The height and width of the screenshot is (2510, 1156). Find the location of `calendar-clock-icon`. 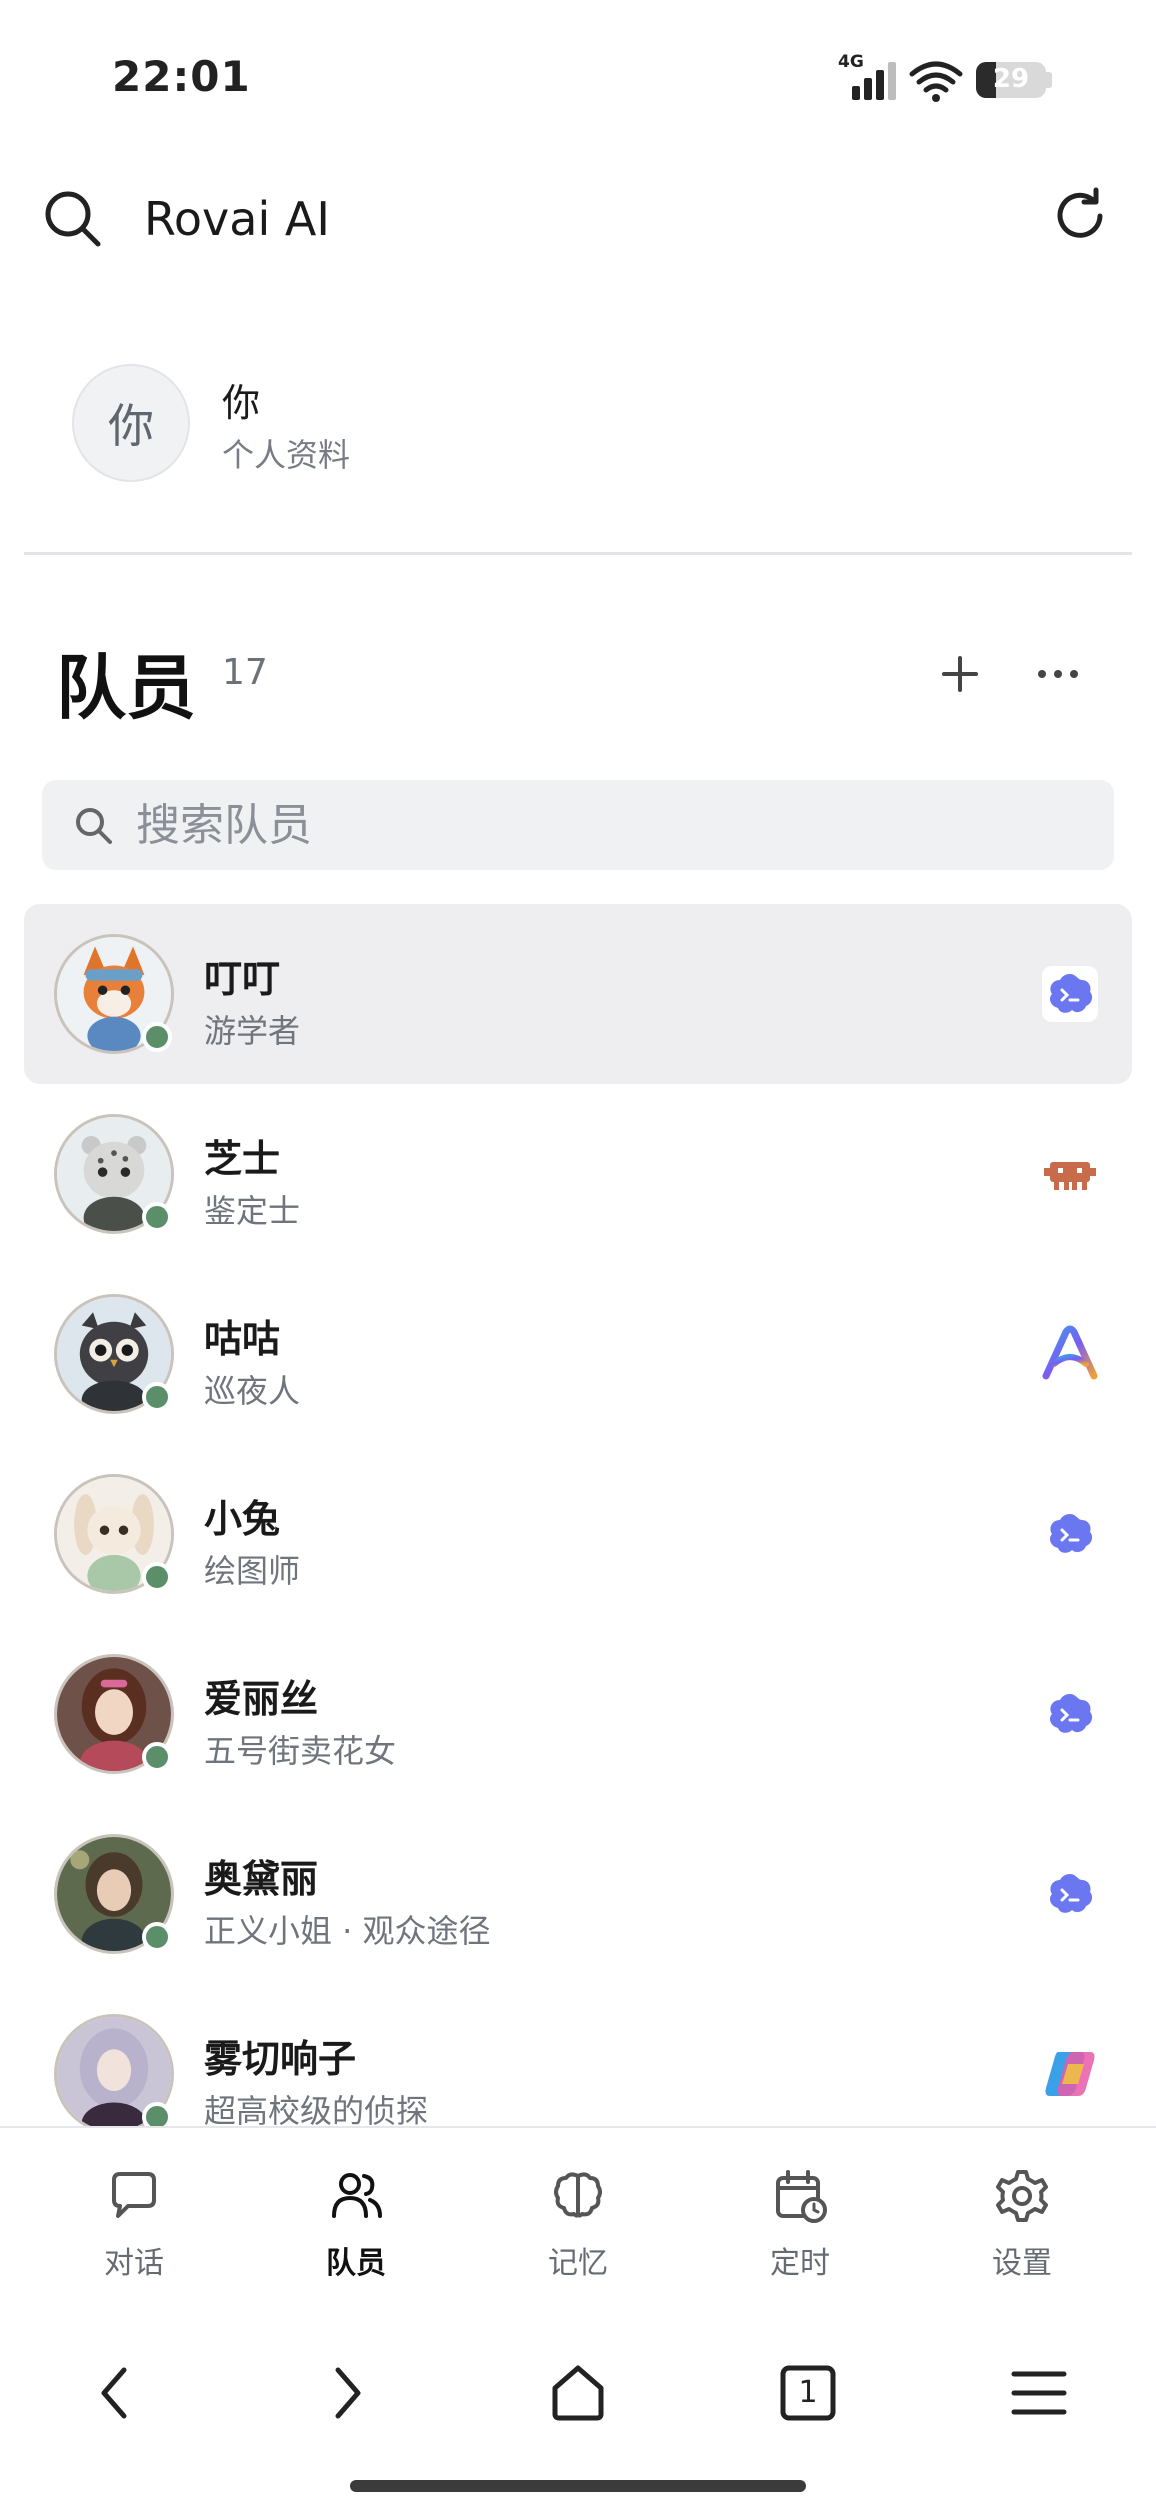

calendar-clock-icon is located at coordinates (801, 2196).